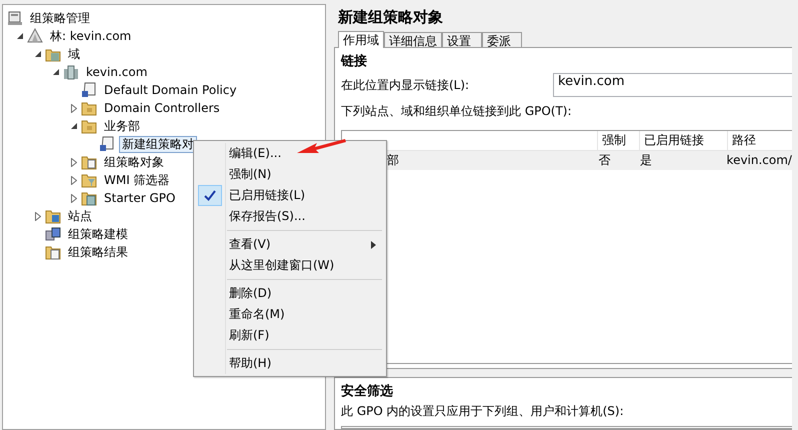  What do you see at coordinates (158, 144) in the screenshot?
I see `tree-item: 新建组策略对` at bounding box center [158, 144].